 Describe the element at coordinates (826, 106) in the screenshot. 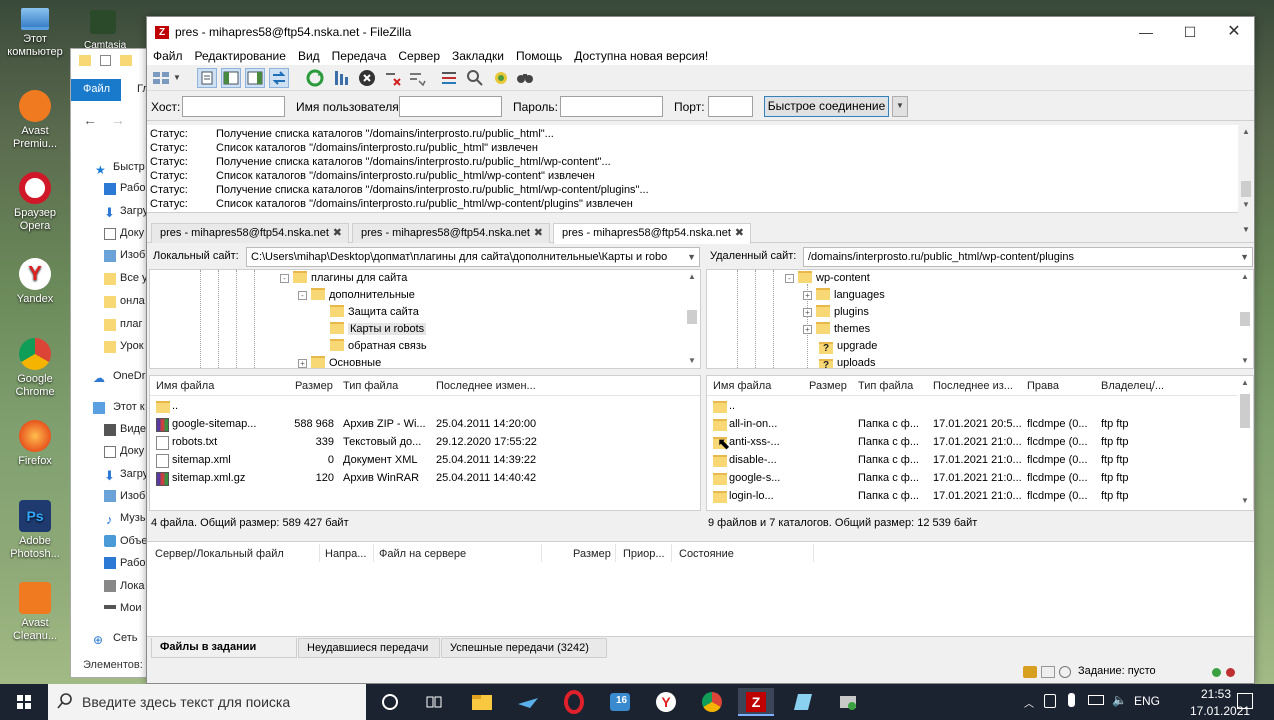

I see `quickconnect-button: Быстрое соединение` at that location.